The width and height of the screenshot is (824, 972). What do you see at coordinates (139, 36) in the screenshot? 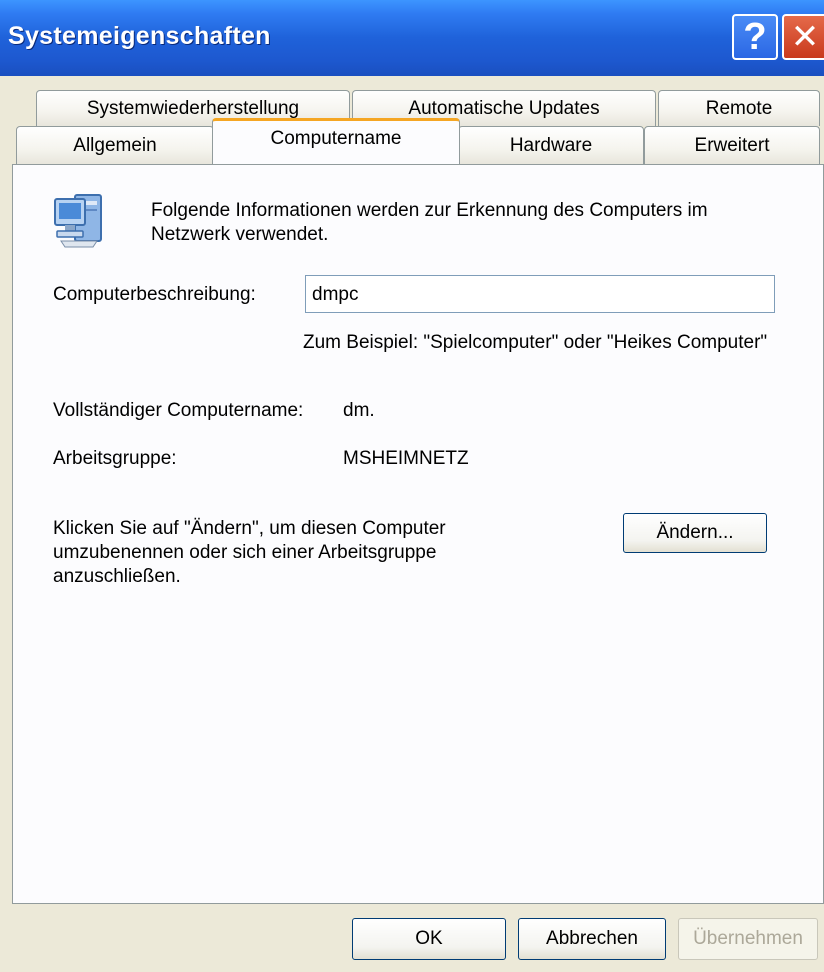
I see `window-title: Systemeigenschaften` at bounding box center [139, 36].